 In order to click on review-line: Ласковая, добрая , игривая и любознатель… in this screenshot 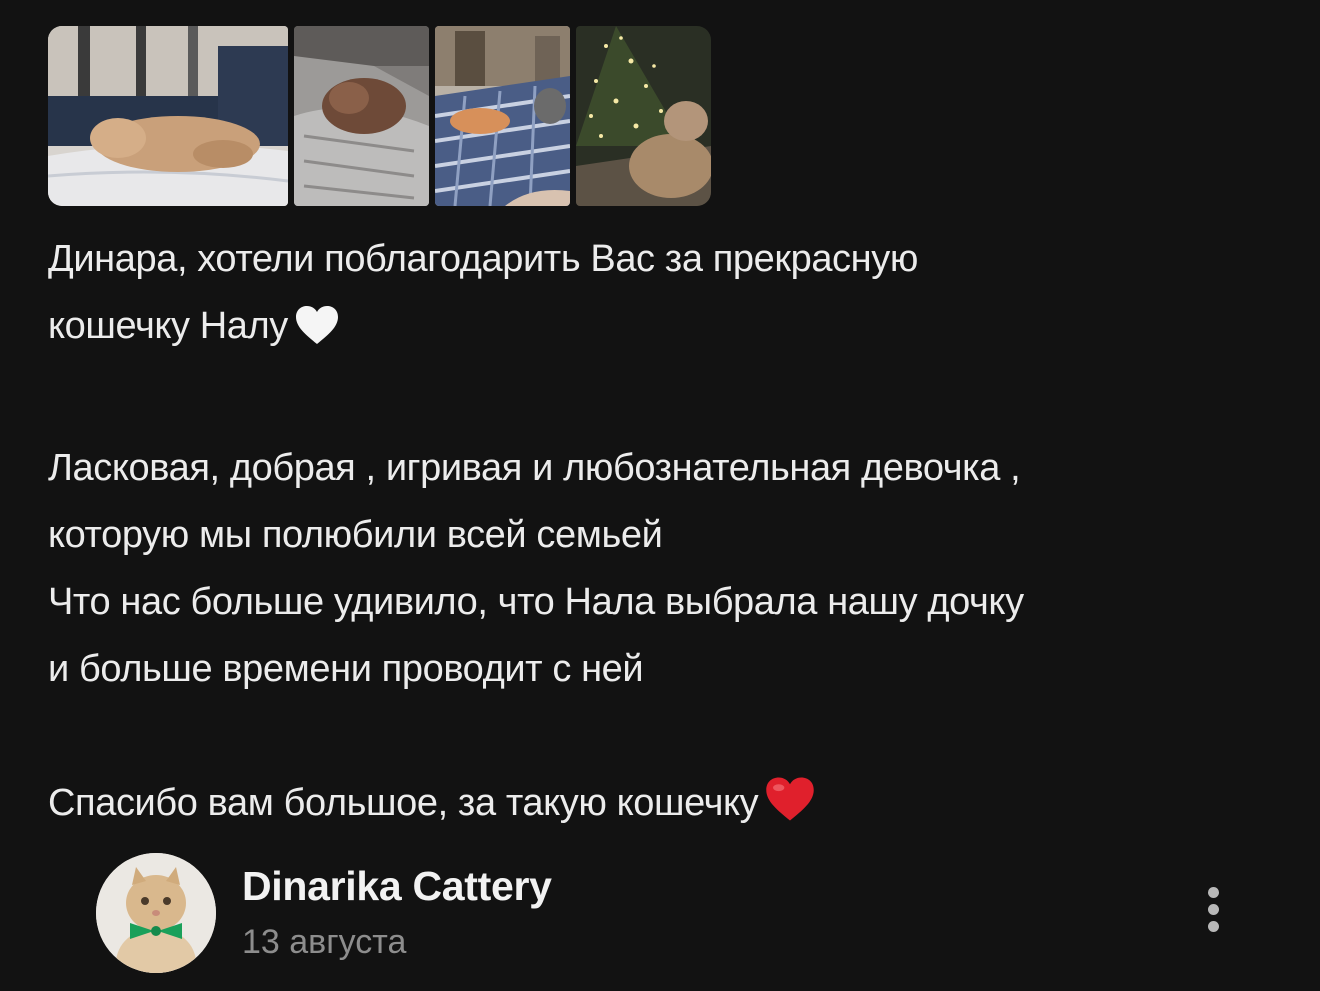, I will do `click(663, 468)`.